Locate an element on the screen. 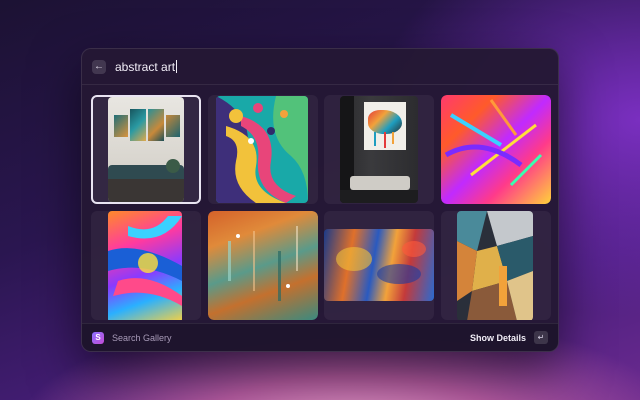 The width and height of the screenshot is (640, 400). footer-label: Search Gallery is located at coordinates (142, 337).